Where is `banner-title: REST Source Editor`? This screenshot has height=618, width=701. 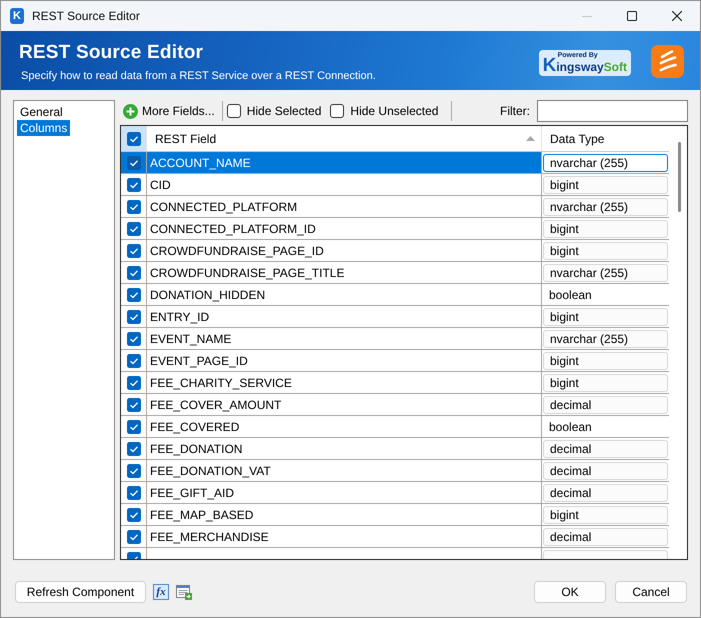
banner-title: REST Source Editor is located at coordinates (111, 53).